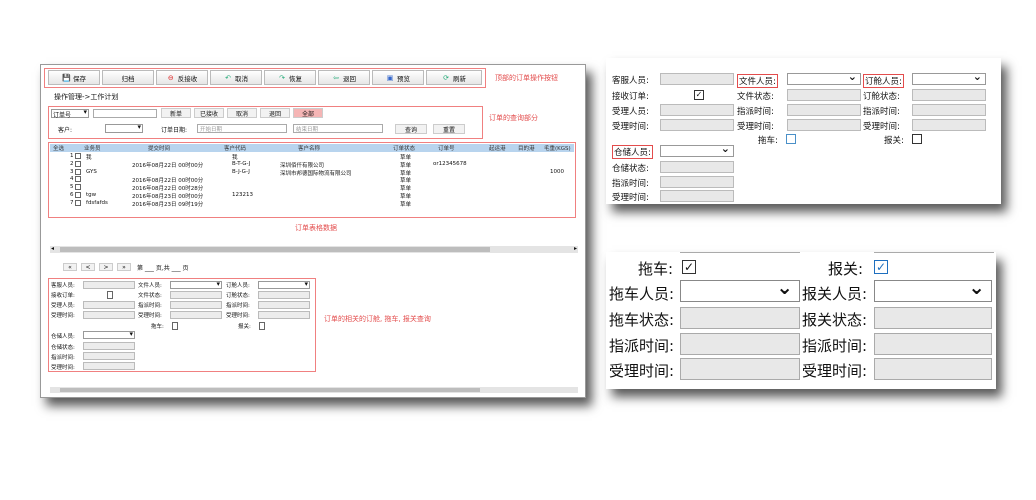 The height and width of the screenshot is (500, 1036). I want to click on order-number-input, so click(125, 113).